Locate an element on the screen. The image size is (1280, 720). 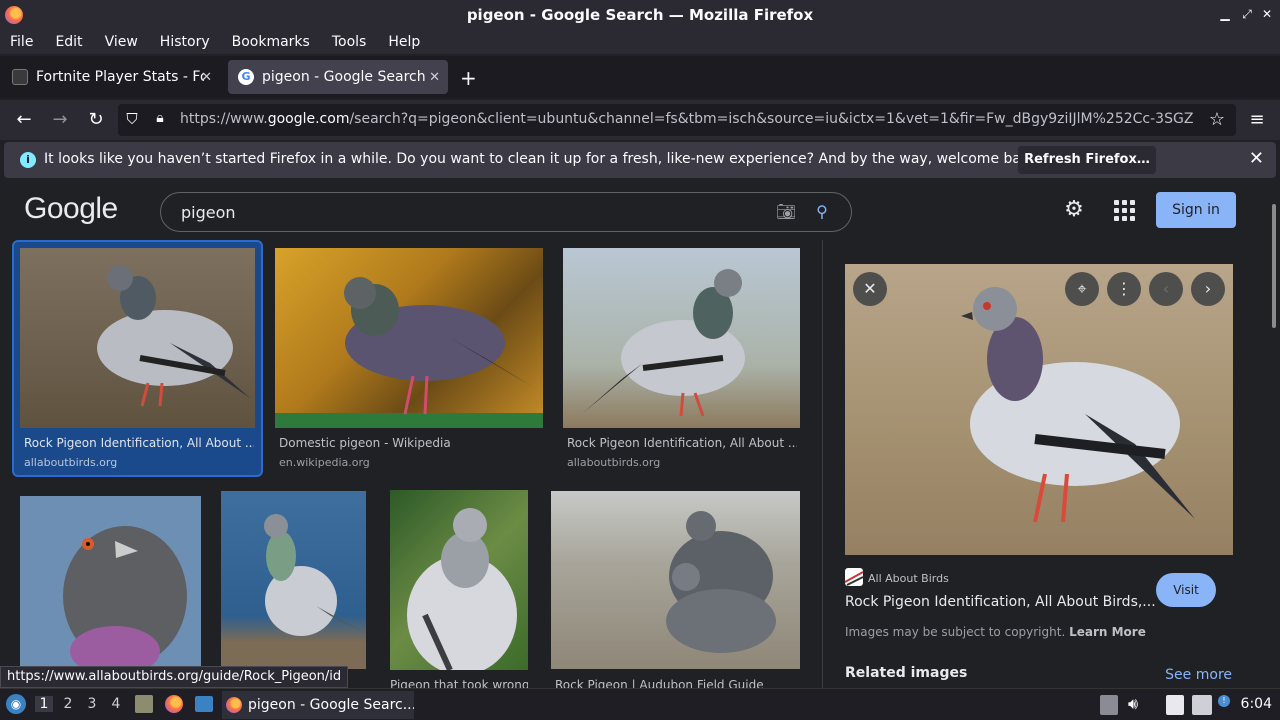
desktop-icon is located at coordinates (204, 704).